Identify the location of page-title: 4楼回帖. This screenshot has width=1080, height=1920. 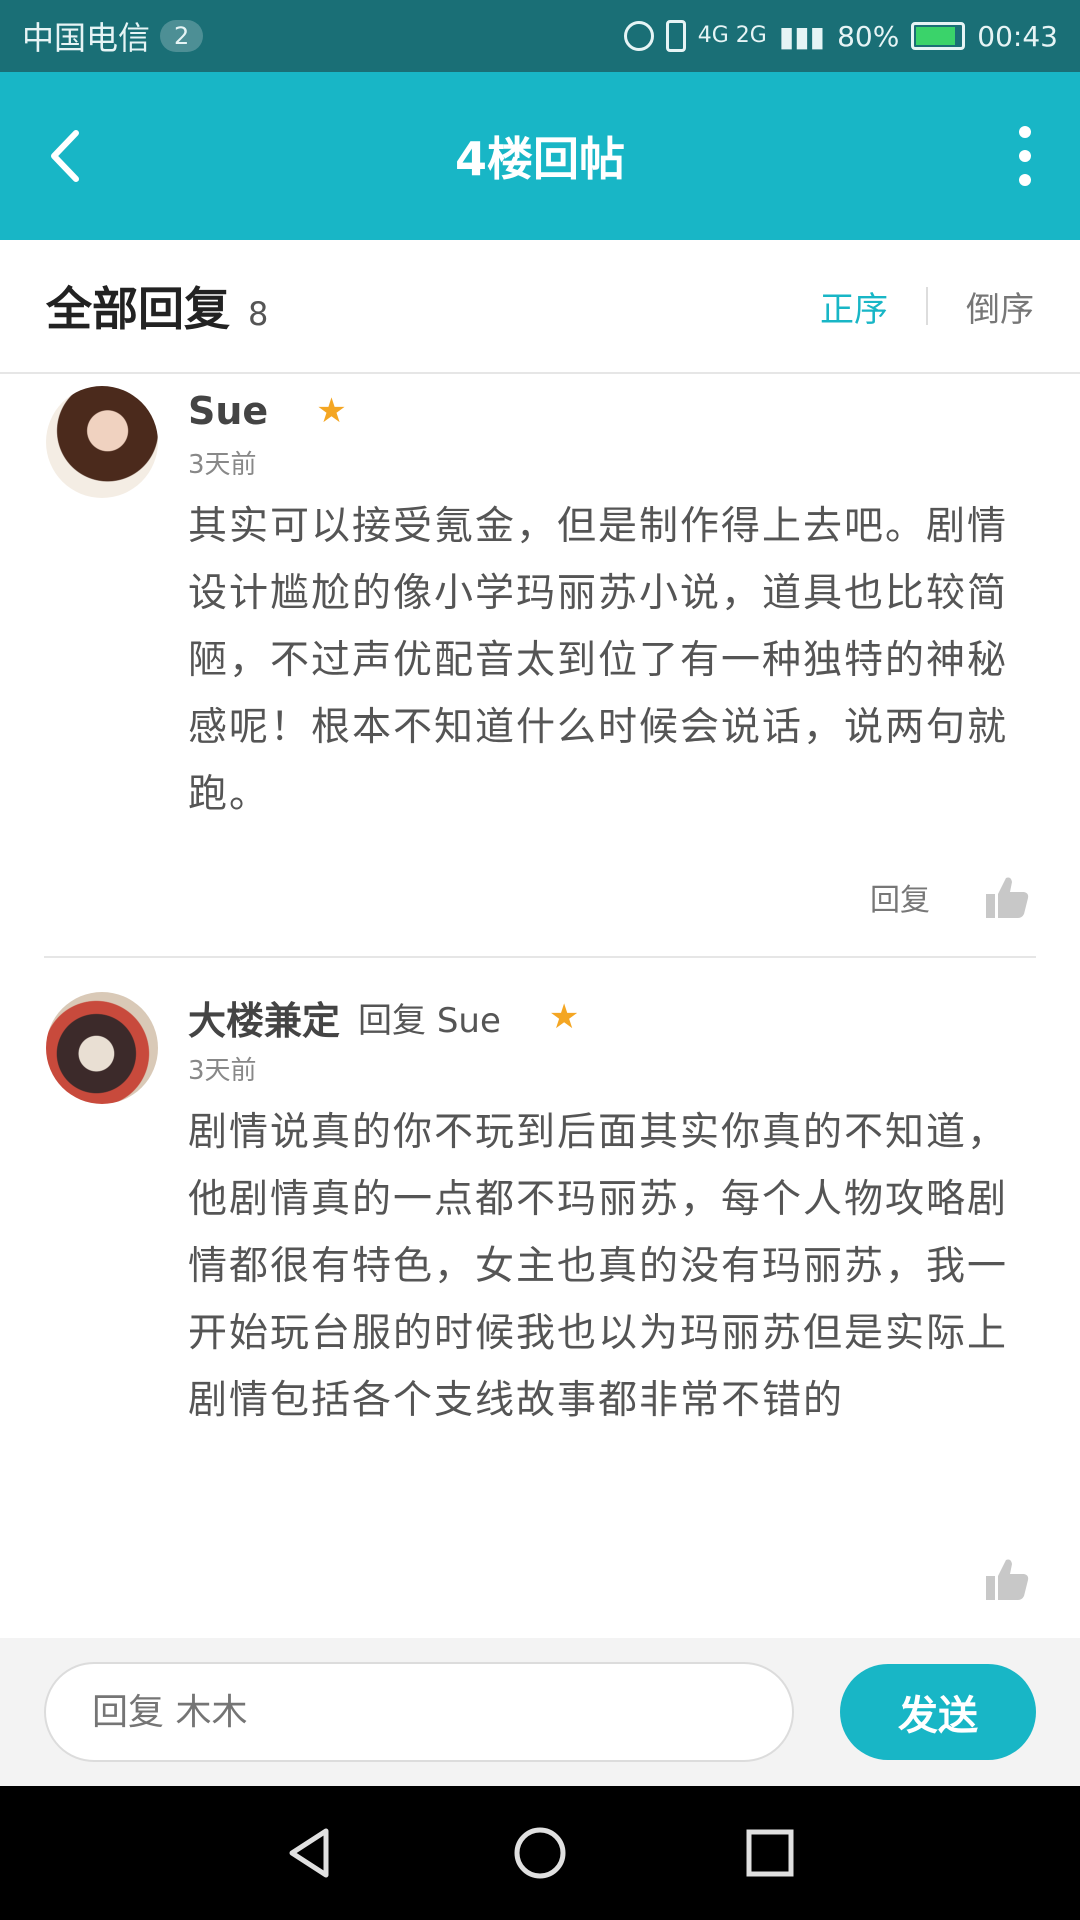
(539, 159).